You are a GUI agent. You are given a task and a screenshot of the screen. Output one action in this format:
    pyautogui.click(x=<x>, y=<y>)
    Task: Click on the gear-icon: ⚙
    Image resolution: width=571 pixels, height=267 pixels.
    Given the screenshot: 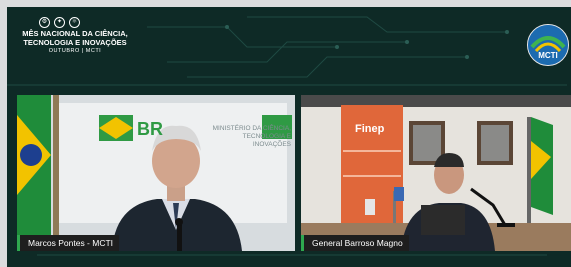 What is the action you would take?
    pyautogui.click(x=44, y=22)
    